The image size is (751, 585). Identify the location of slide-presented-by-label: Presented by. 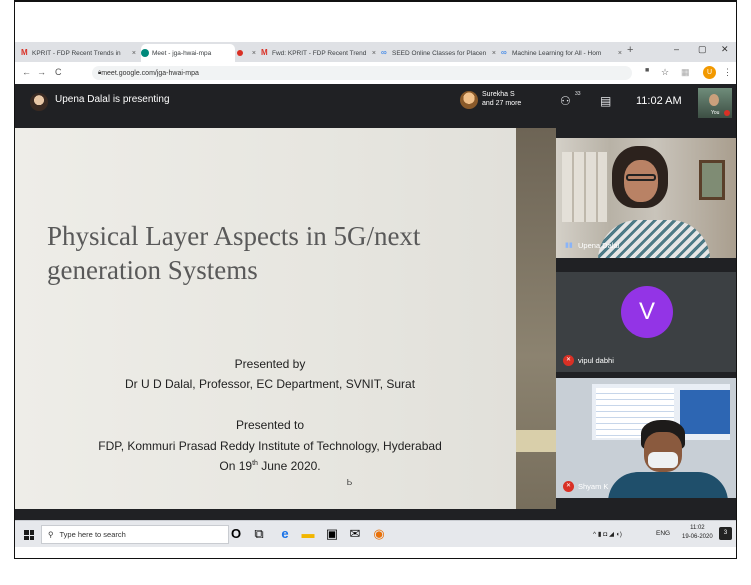
(270, 364).